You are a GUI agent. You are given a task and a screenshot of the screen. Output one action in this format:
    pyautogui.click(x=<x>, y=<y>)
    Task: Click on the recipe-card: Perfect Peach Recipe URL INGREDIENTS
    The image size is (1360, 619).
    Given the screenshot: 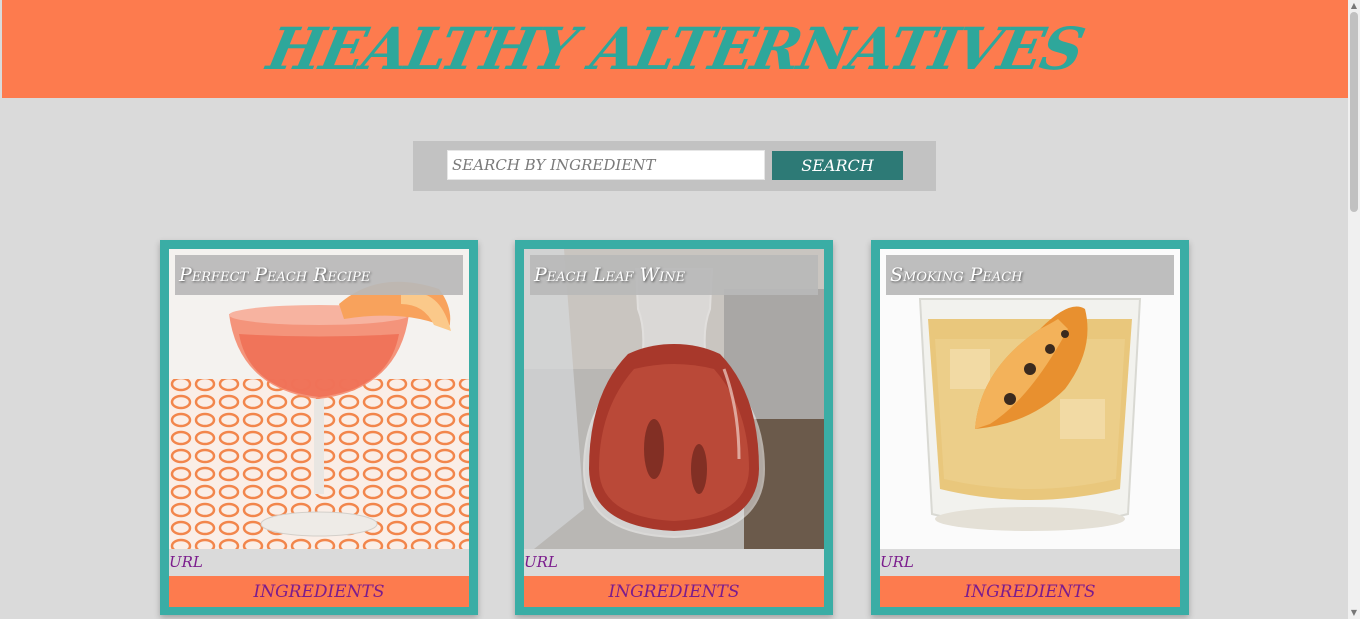 What is the action you would take?
    pyautogui.click(x=319, y=427)
    